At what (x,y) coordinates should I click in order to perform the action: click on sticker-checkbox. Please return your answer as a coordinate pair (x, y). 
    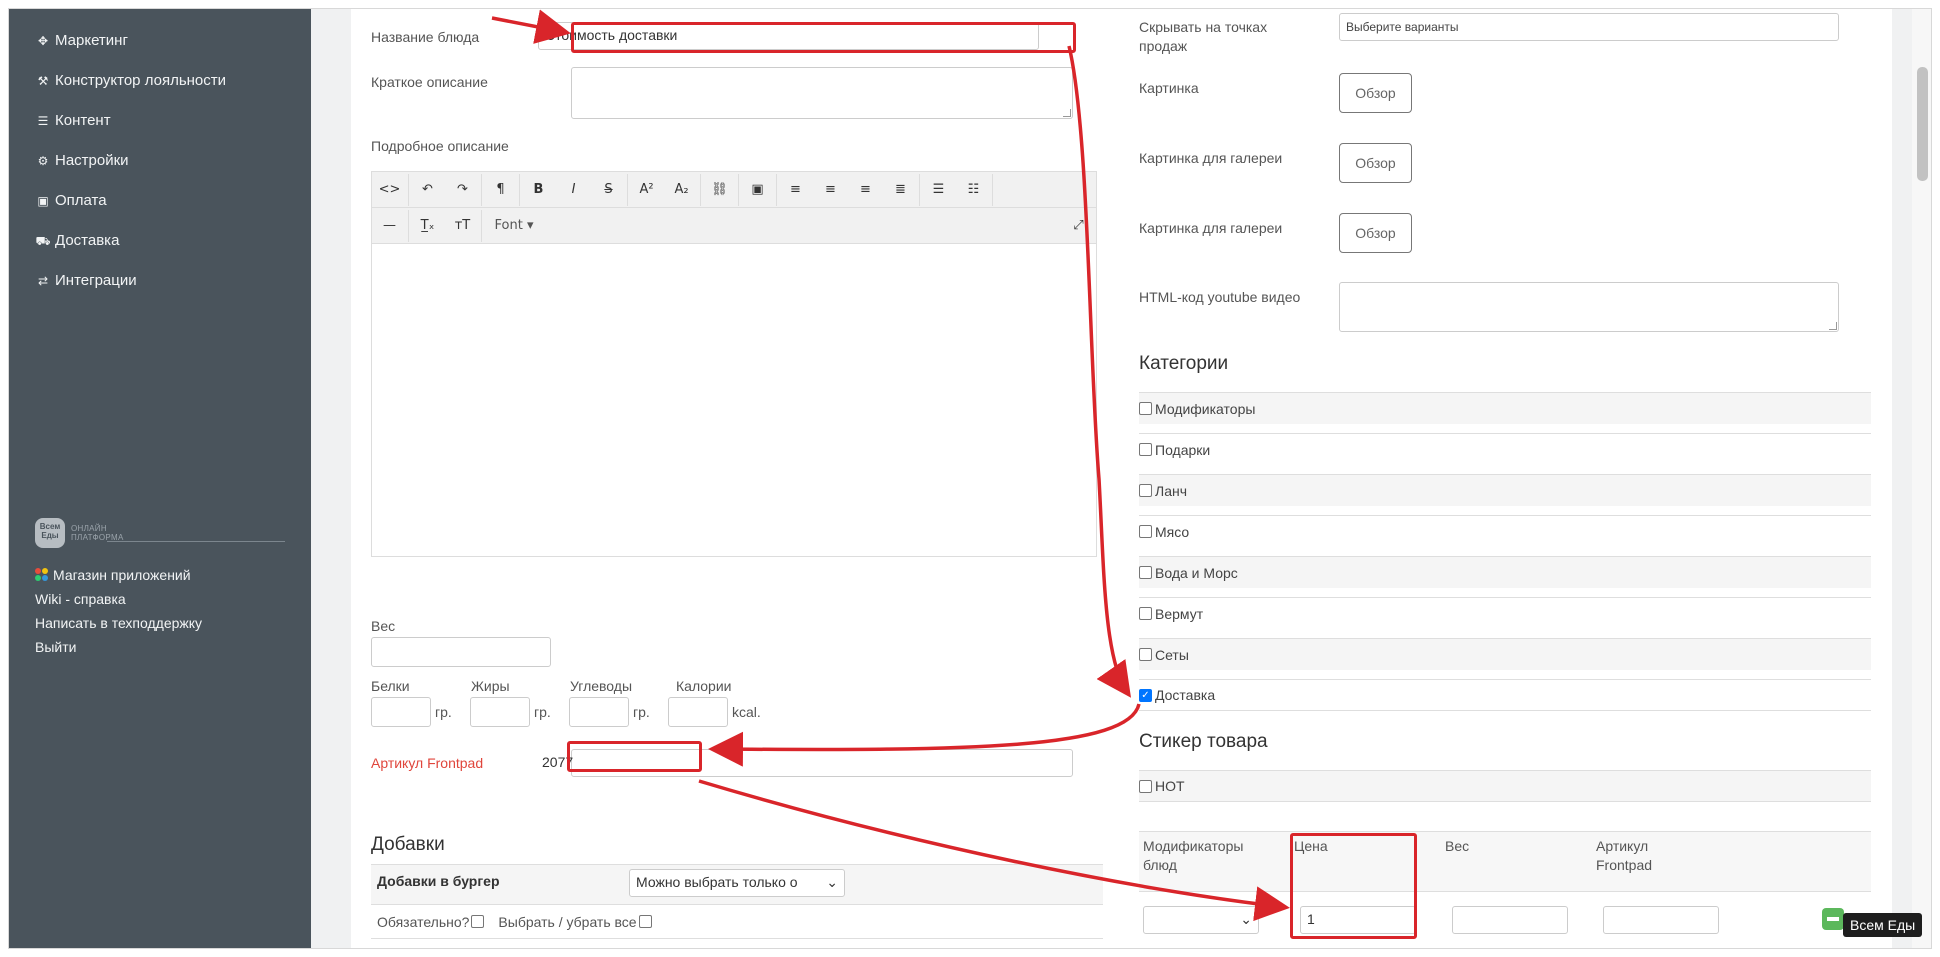
    Looking at the image, I should click on (1145, 786).